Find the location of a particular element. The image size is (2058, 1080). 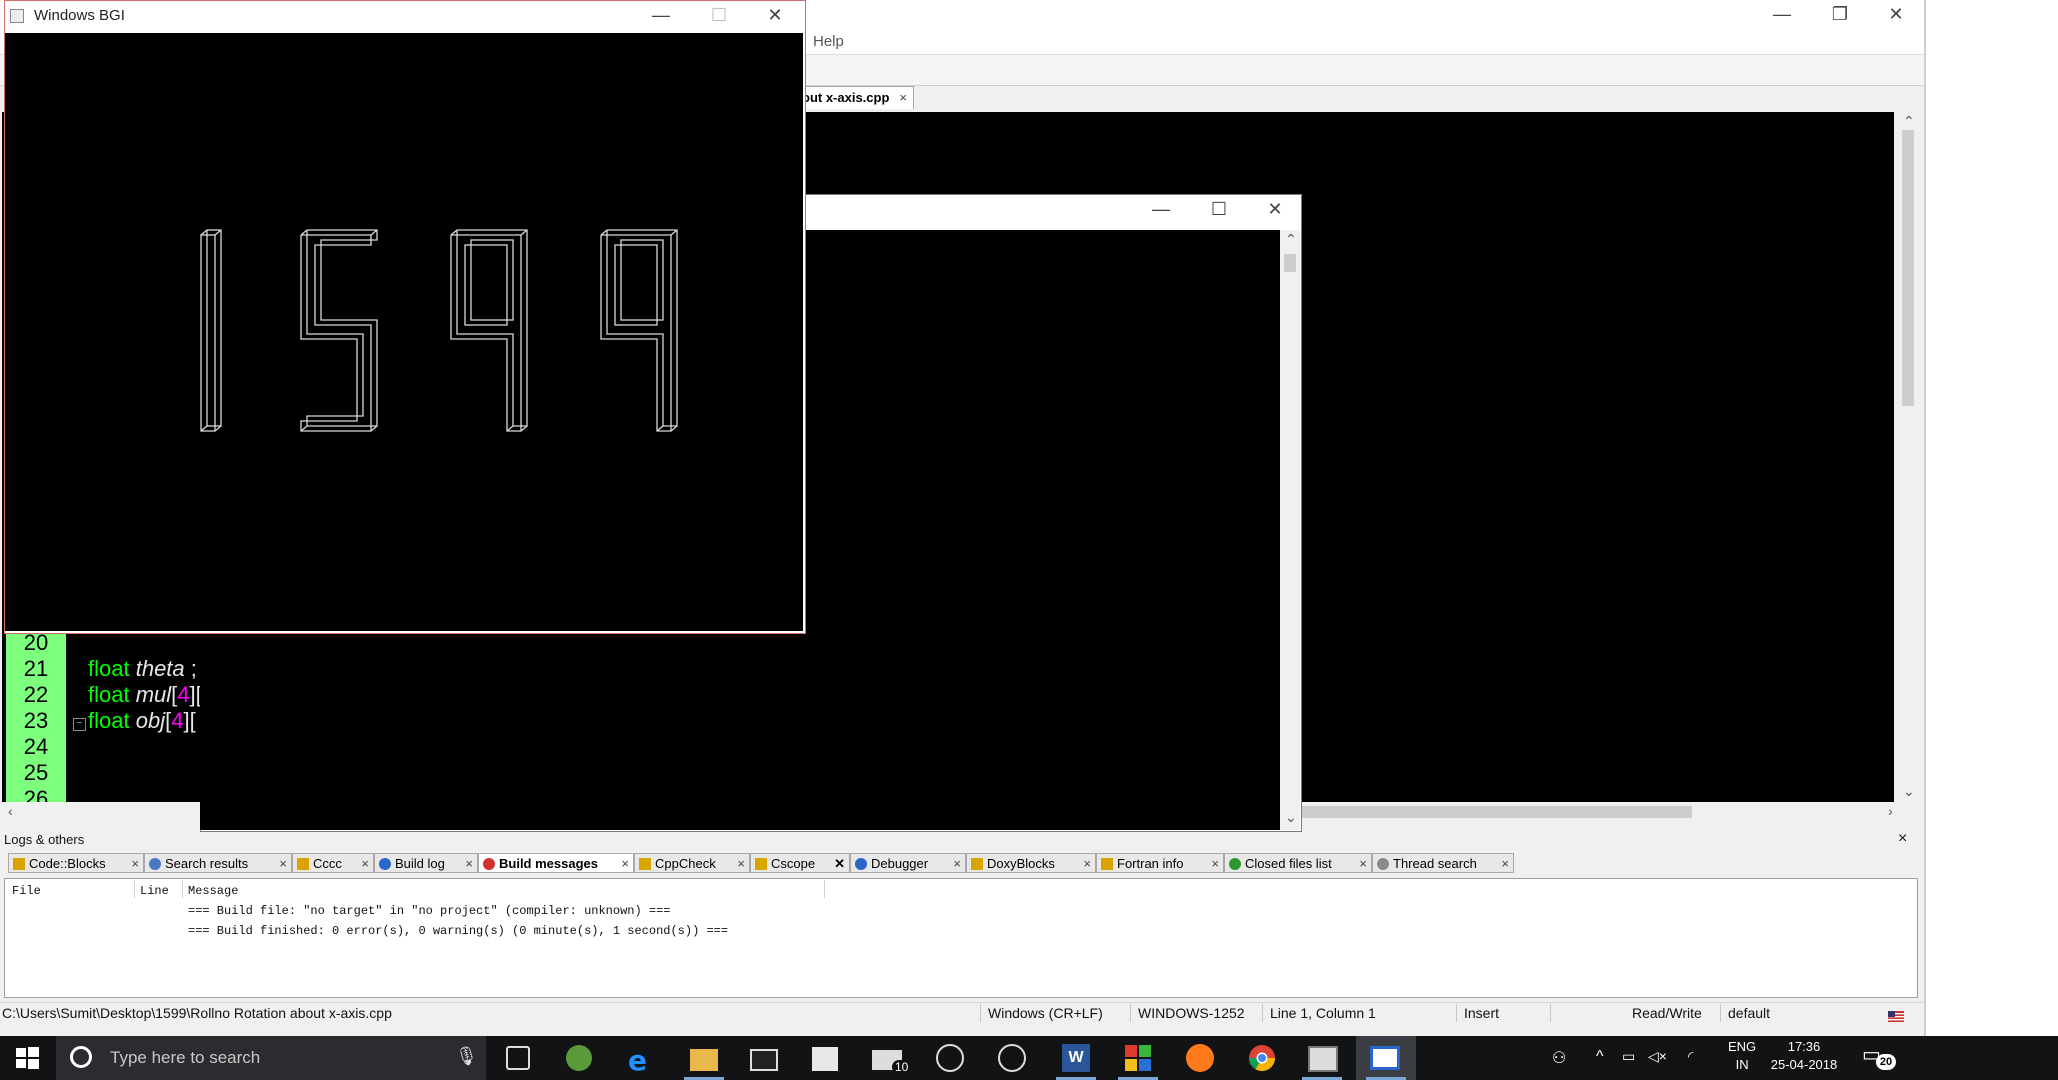

search-placeholder: Type here to search is located at coordinates (185, 1058).